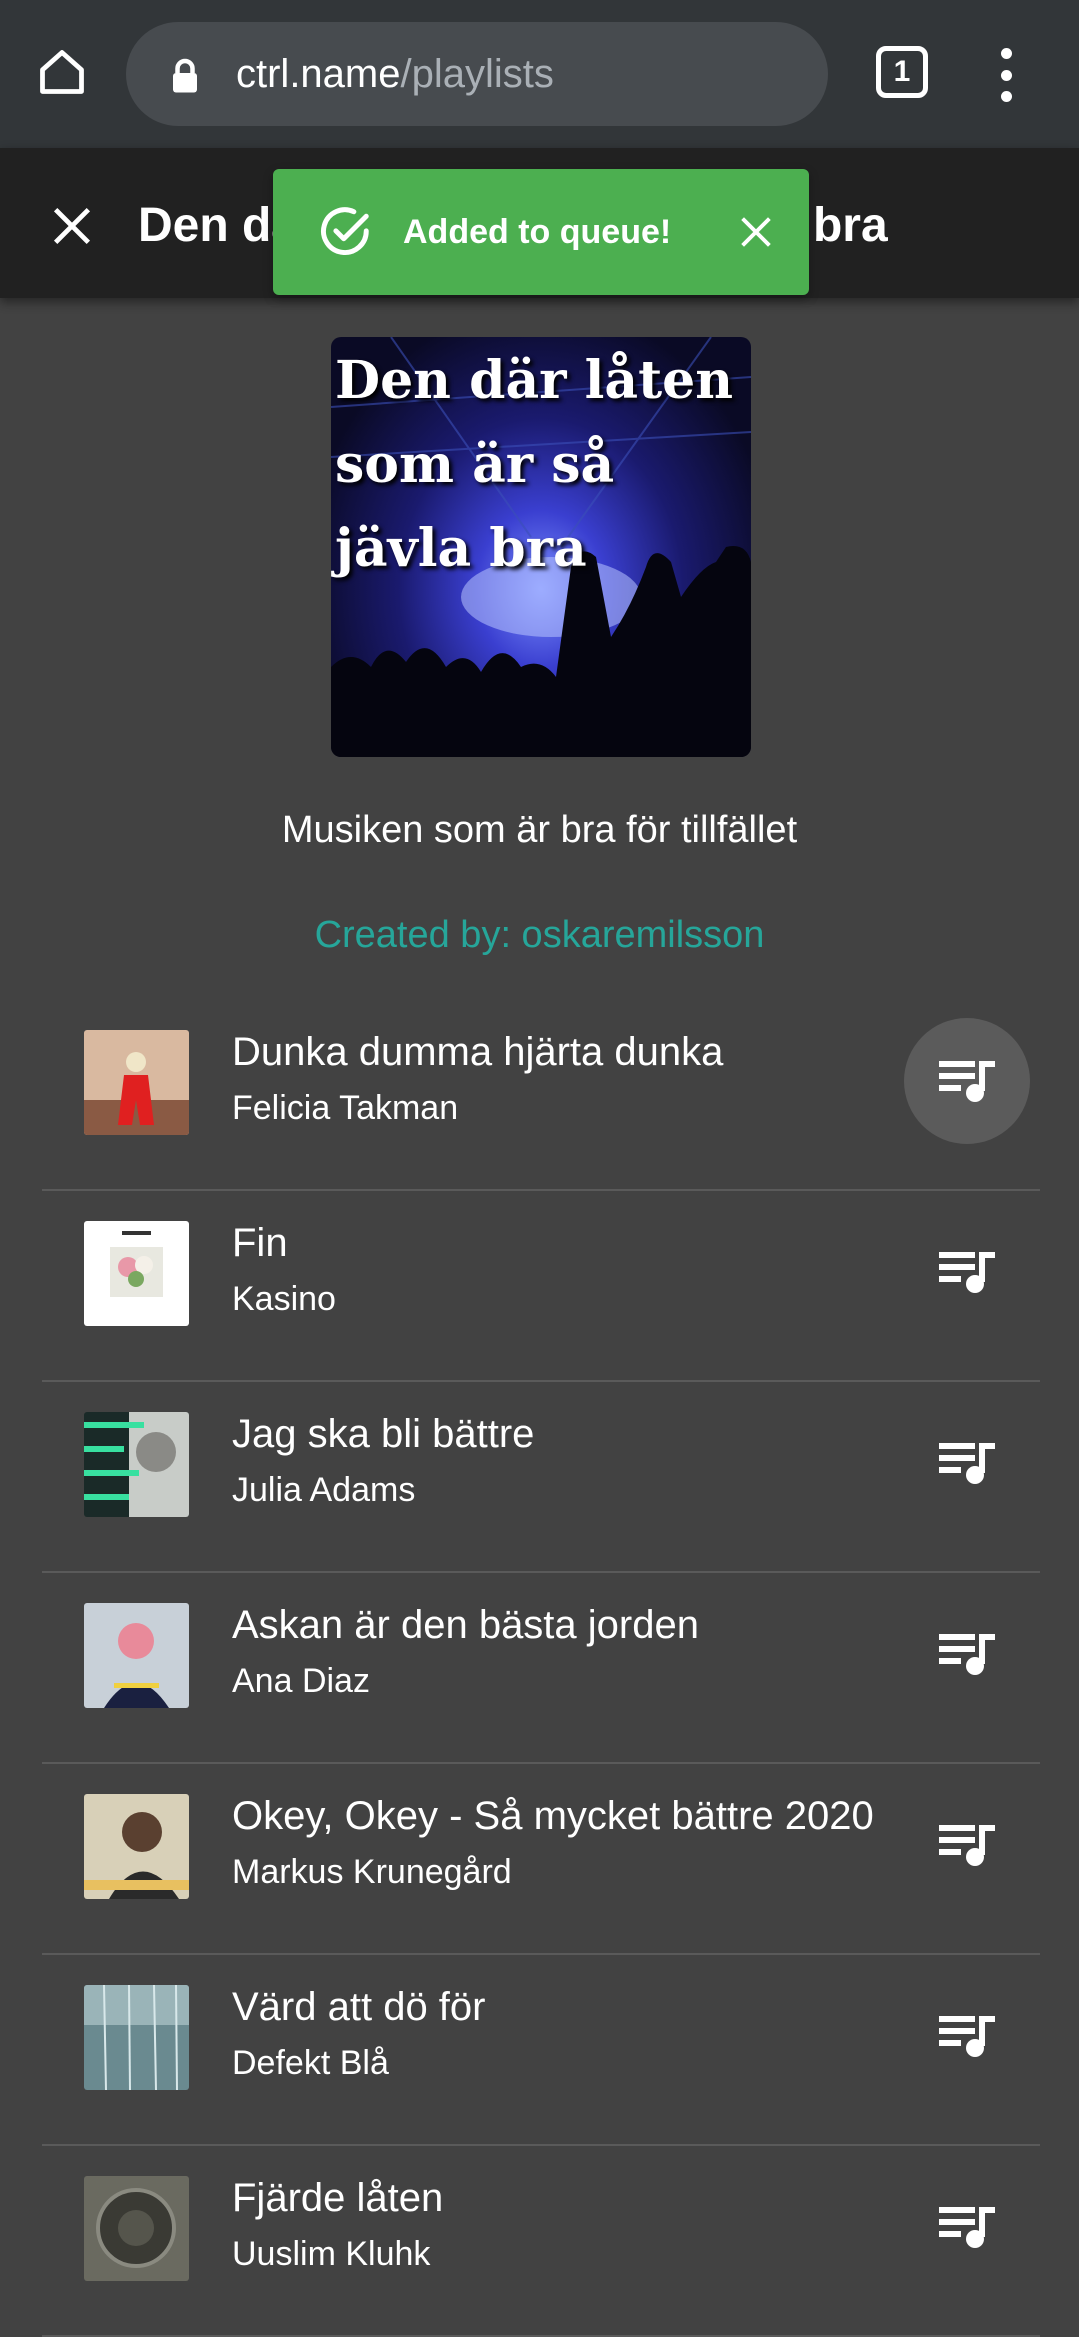 This screenshot has height=2337, width=1079. What do you see at coordinates (62, 72) in the screenshot?
I see `home-icon` at bounding box center [62, 72].